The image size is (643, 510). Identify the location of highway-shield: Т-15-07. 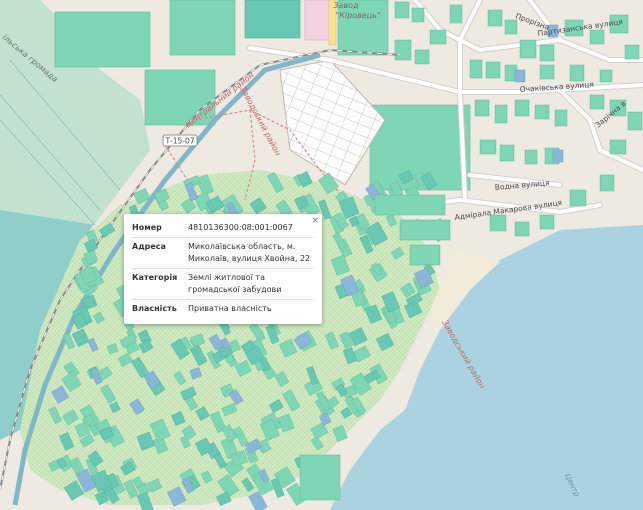
(180, 140).